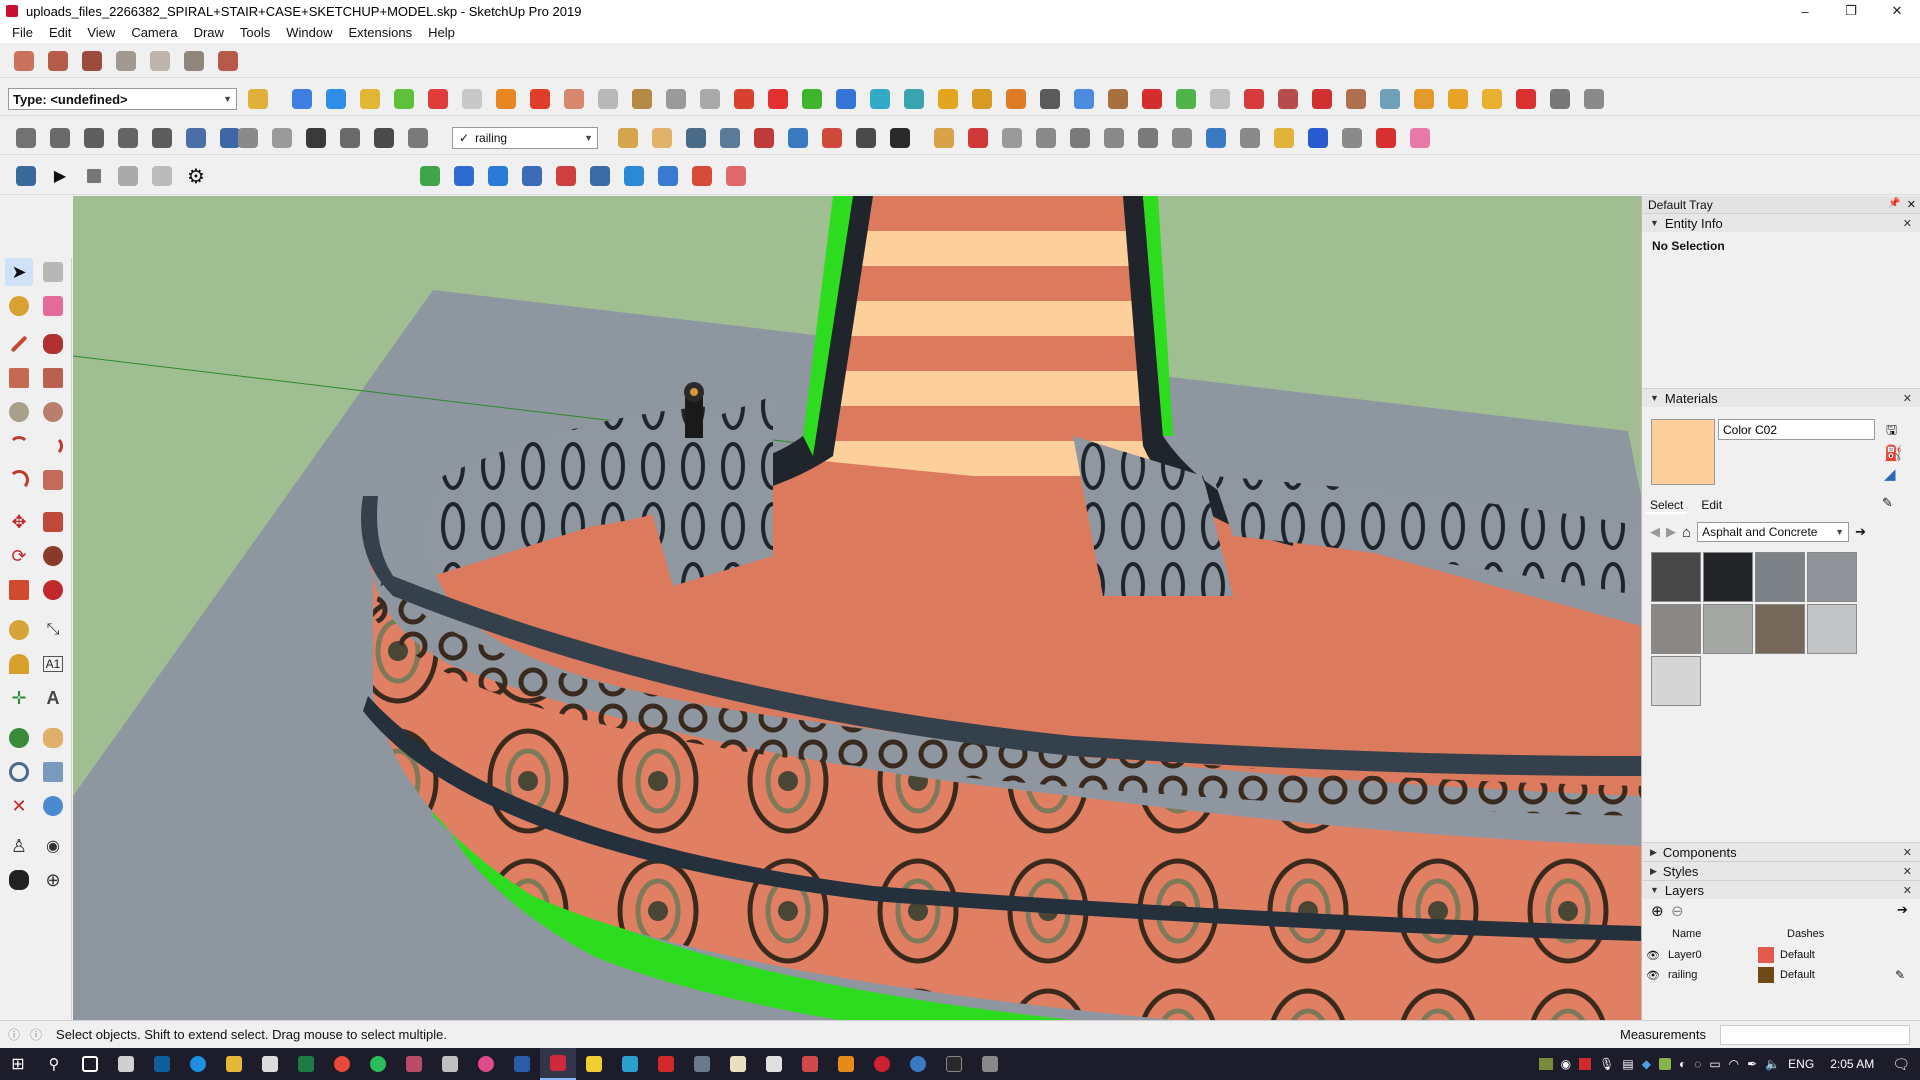 The width and height of the screenshot is (1920, 1080). What do you see at coordinates (384, 138) in the screenshot?
I see `hidden-line-button` at bounding box center [384, 138].